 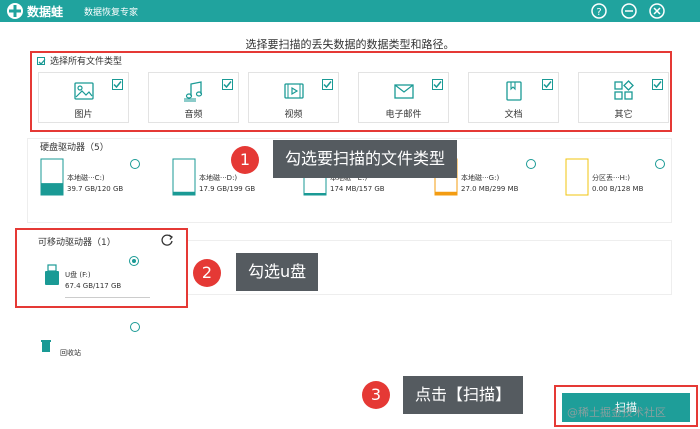 I want to click on drive-h-radio, so click(x=660, y=164).